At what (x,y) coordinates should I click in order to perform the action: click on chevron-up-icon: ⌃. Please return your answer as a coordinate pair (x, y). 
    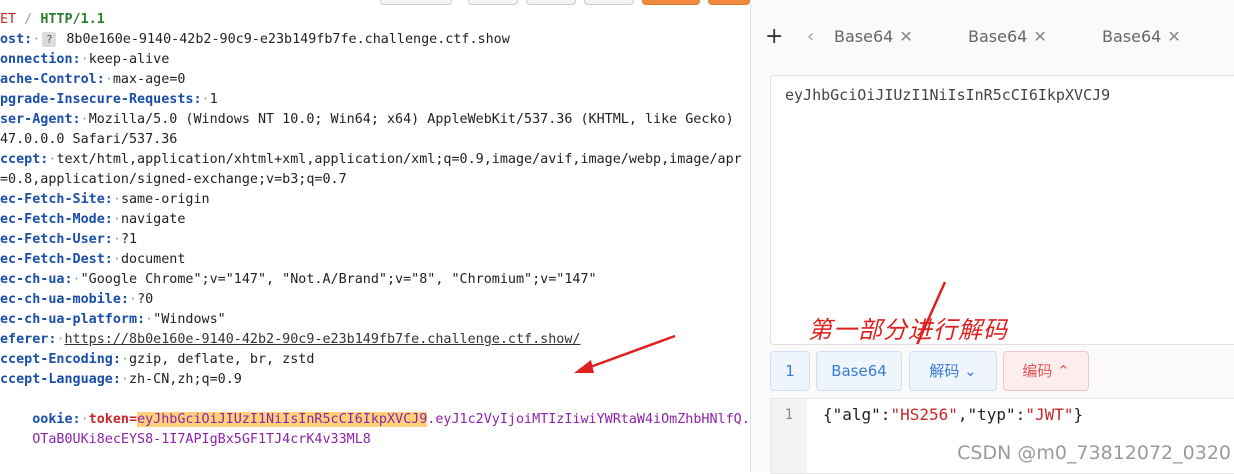
    Looking at the image, I should click on (1063, 371).